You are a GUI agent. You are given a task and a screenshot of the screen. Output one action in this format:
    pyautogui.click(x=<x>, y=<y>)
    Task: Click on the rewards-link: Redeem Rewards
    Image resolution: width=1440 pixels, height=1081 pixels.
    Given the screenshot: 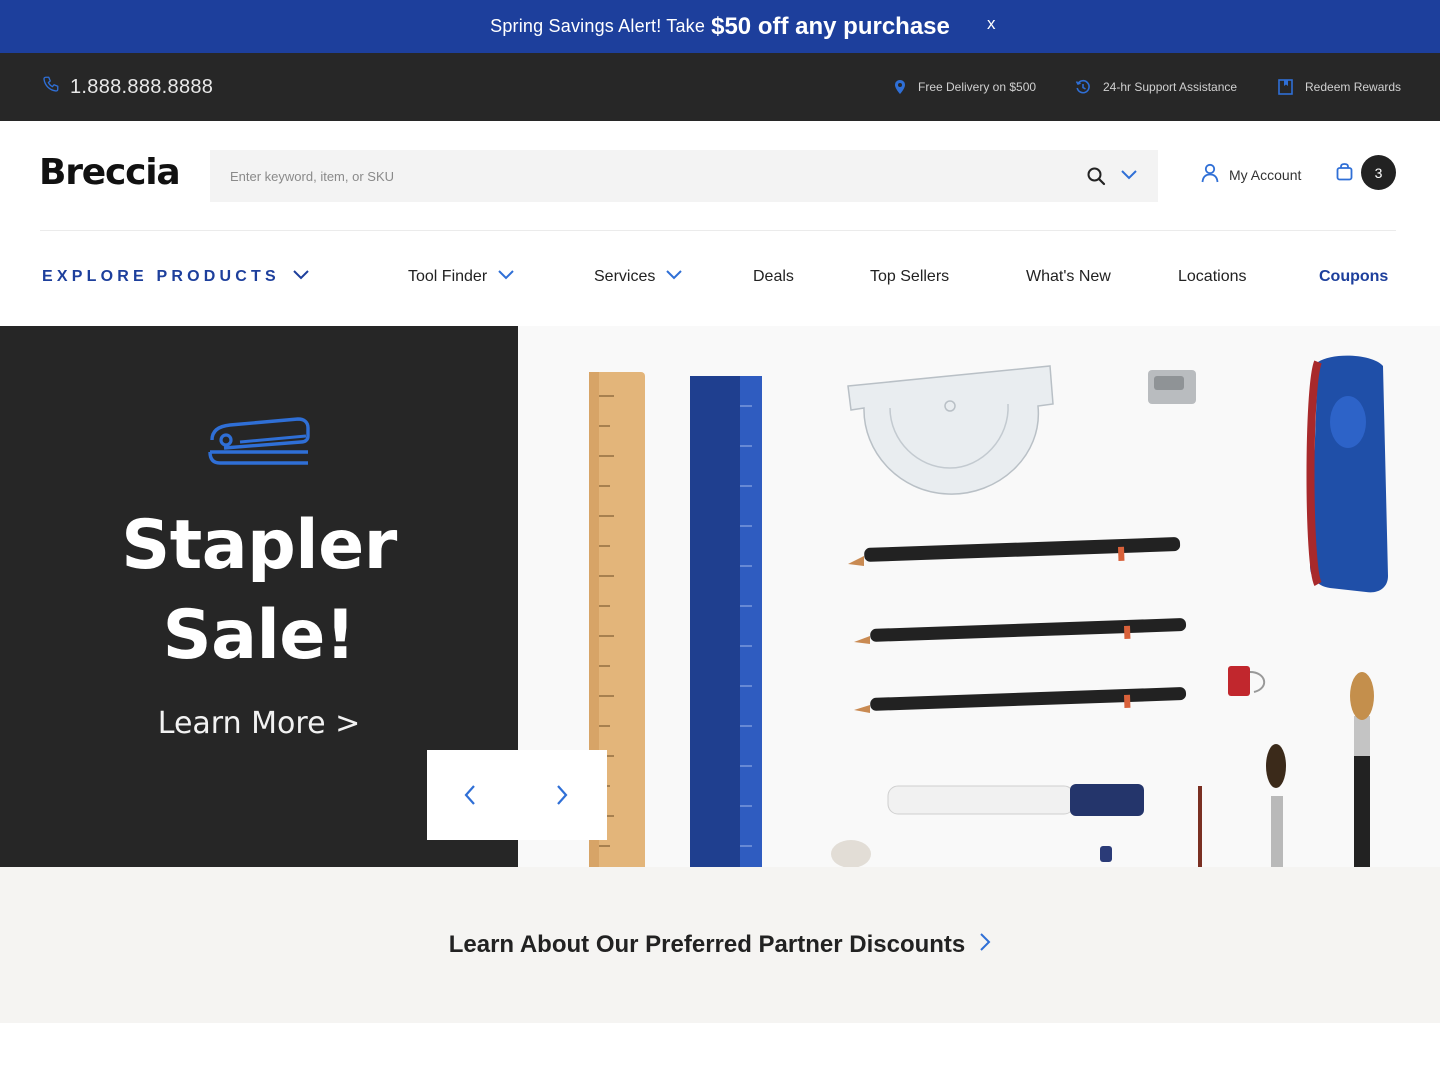 What is the action you would take?
    pyautogui.click(x=1339, y=87)
    